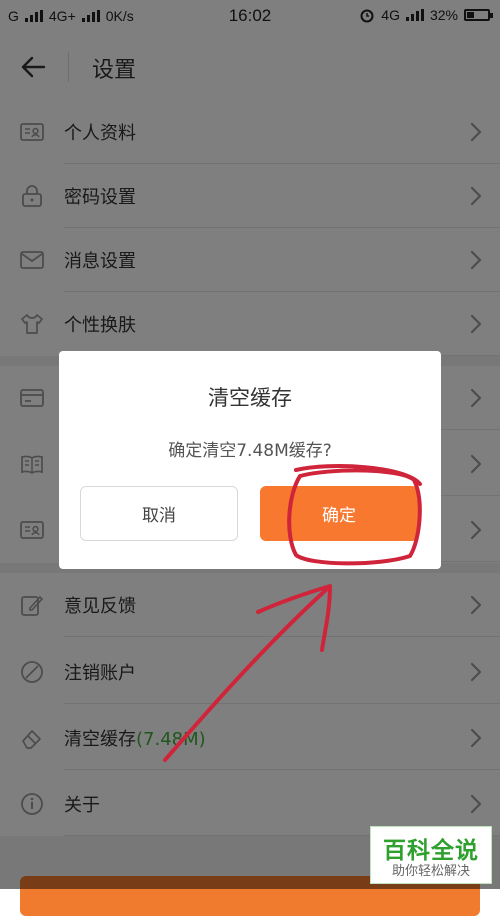 The image size is (500, 916). I want to click on confirm-button: 确定, so click(339, 513).